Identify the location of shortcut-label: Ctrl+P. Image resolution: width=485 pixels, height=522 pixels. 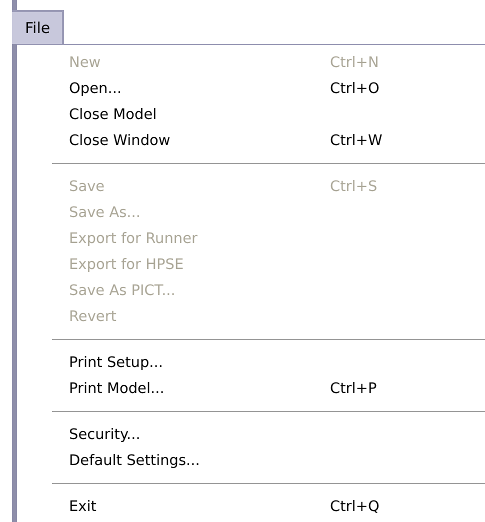
(354, 389).